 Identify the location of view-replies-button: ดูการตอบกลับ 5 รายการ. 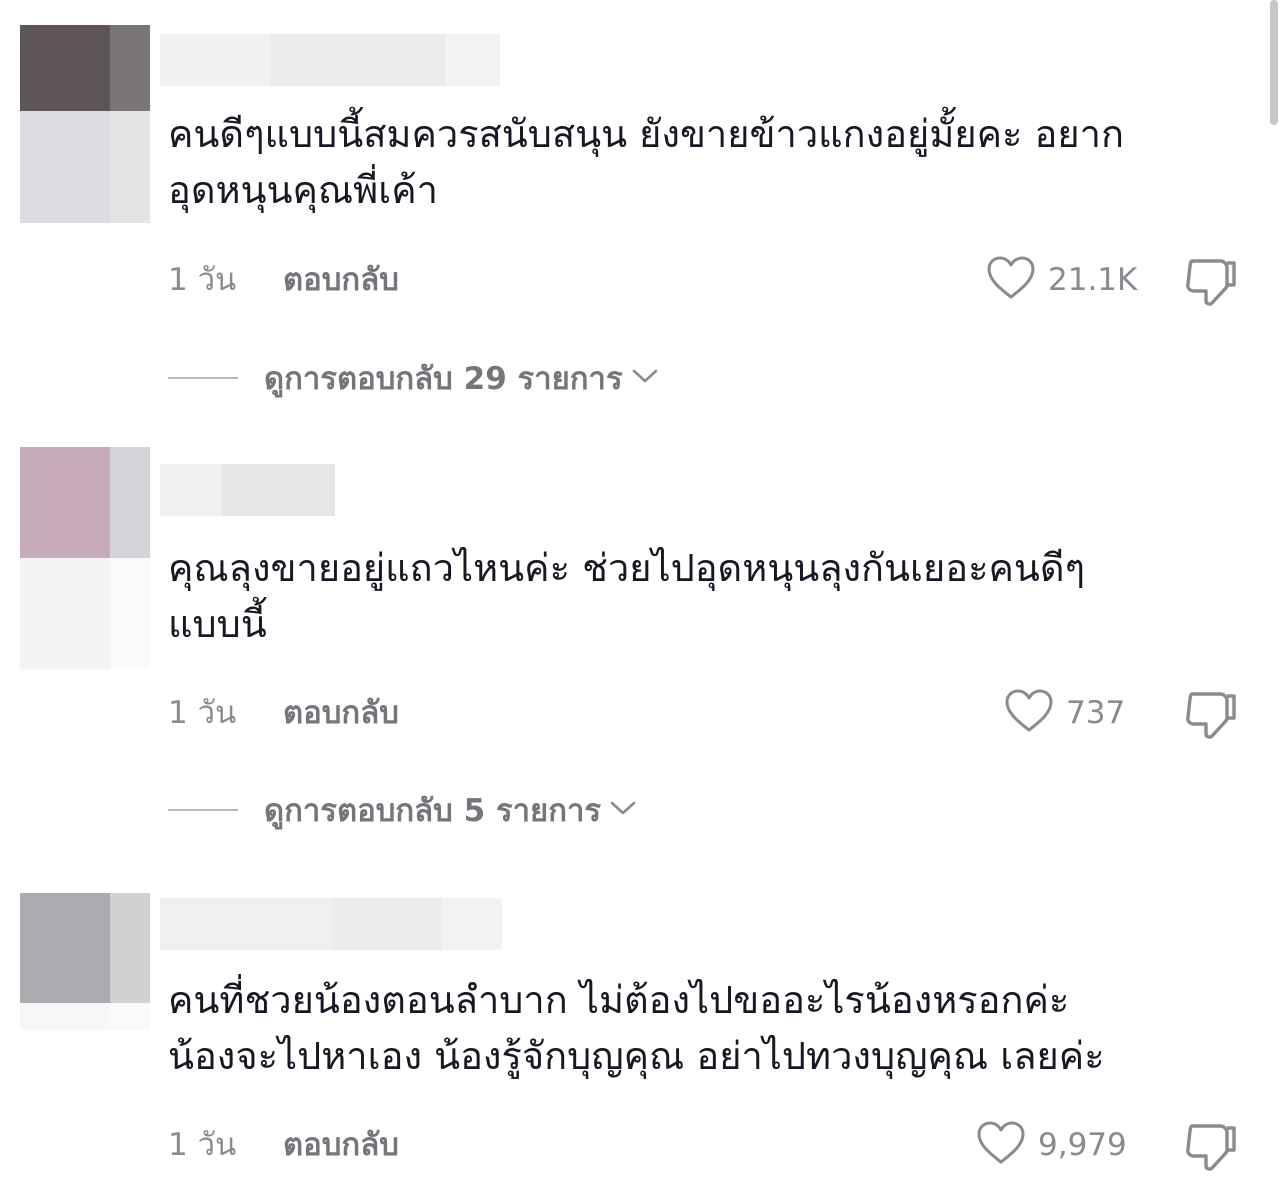
(402, 810).